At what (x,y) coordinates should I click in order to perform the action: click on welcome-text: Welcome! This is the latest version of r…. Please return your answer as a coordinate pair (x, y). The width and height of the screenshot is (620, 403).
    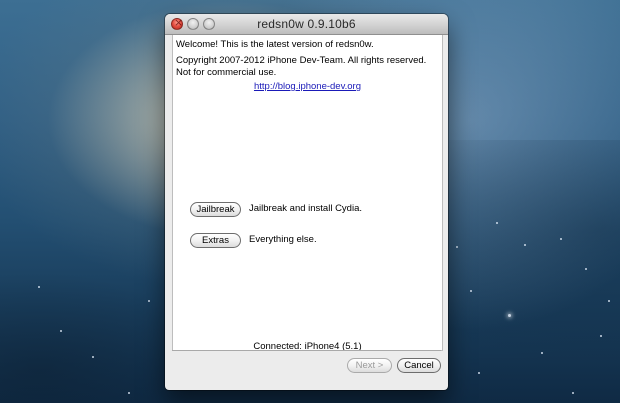
    Looking at the image, I should click on (275, 44).